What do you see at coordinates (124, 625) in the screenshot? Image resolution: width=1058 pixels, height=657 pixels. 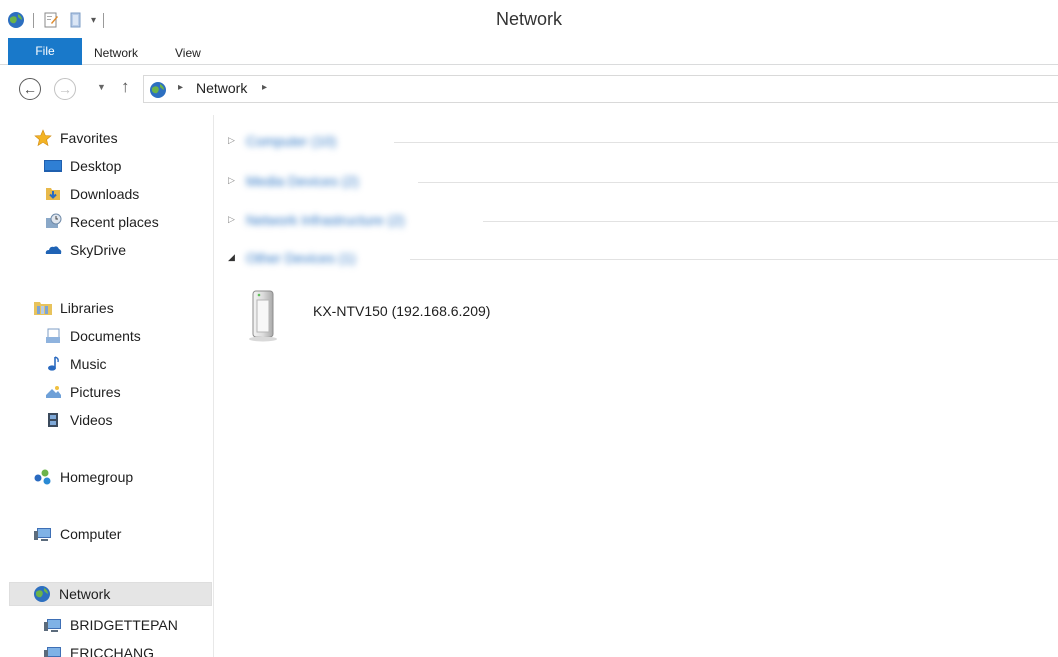 I see `nav-label: BRIDGETTEPAN` at bounding box center [124, 625].